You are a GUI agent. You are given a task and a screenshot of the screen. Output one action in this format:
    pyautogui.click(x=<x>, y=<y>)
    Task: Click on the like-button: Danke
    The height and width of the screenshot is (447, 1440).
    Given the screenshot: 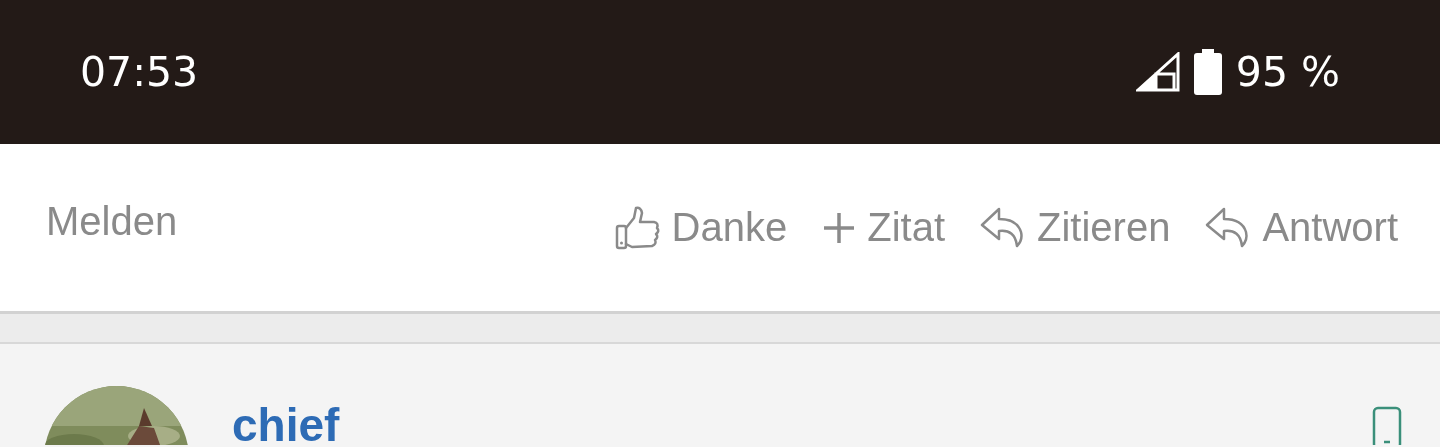 What is the action you would take?
    pyautogui.click(x=700, y=227)
    